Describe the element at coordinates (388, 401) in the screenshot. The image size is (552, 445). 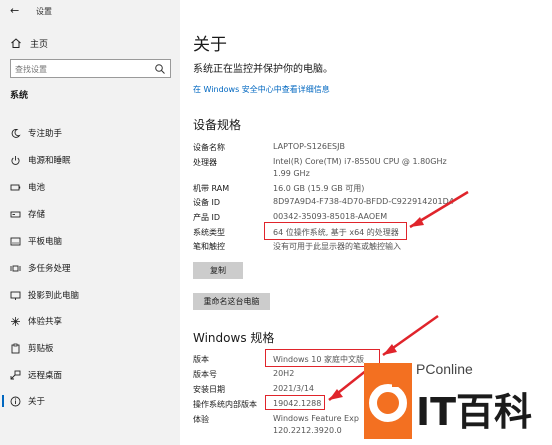
I see `pconline-logo-icon` at that location.